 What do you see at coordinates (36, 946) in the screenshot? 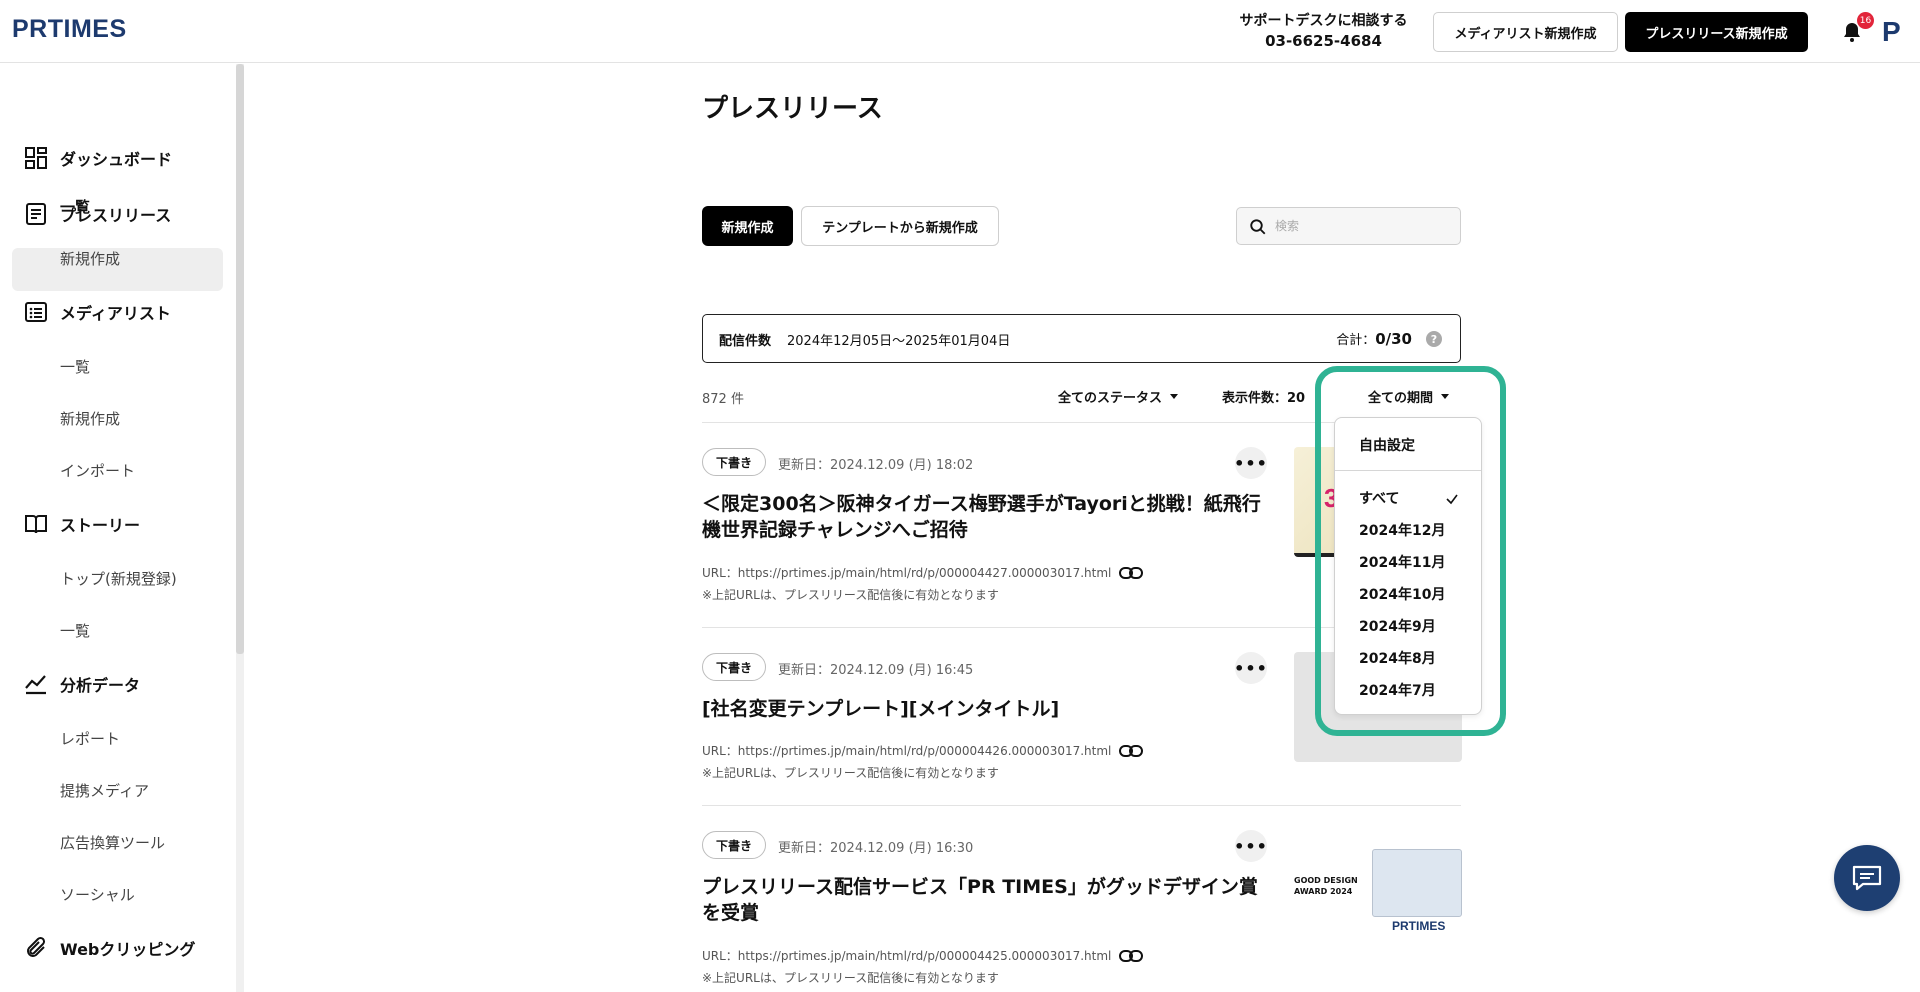
I see `paperclip-icon` at bounding box center [36, 946].